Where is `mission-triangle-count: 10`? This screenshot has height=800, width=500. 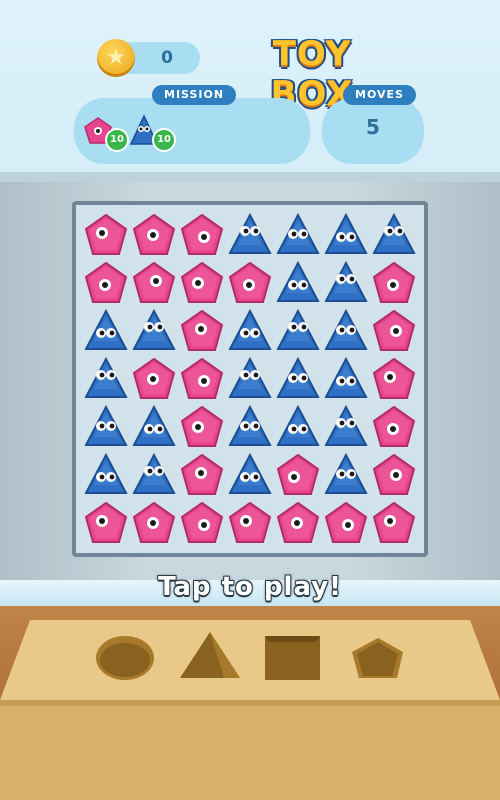
mission-triangle-count: 10 is located at coordinates (164, 140).